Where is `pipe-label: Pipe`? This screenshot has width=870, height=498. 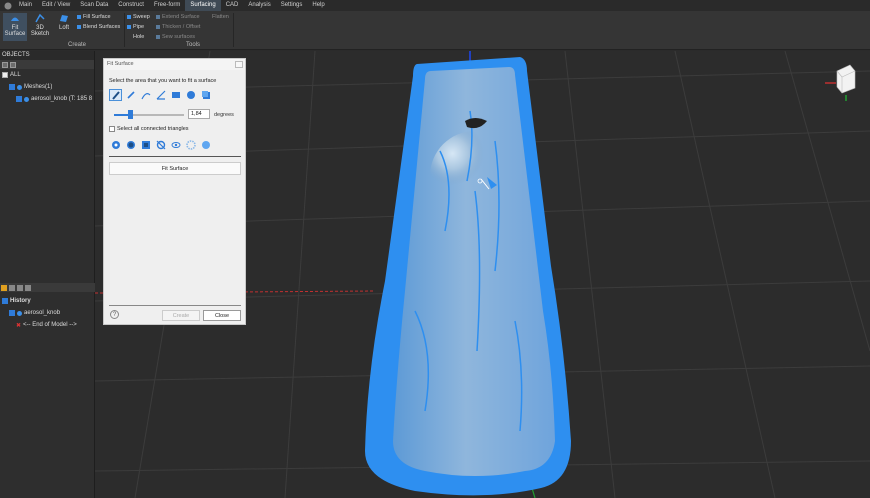
pipe-label: Pipe is located at coordinates (139, 26).